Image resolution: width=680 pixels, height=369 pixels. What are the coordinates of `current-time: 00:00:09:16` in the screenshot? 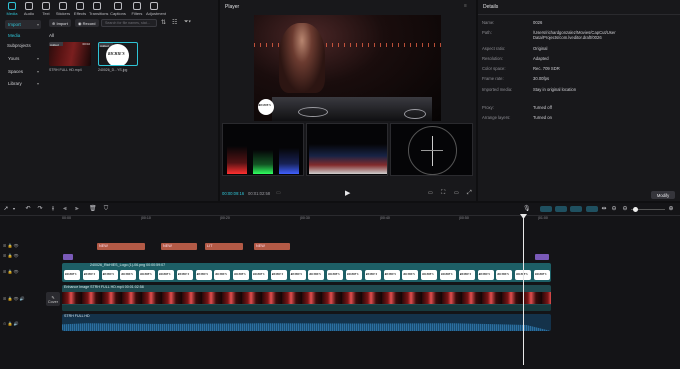 It's located at (233, 193).